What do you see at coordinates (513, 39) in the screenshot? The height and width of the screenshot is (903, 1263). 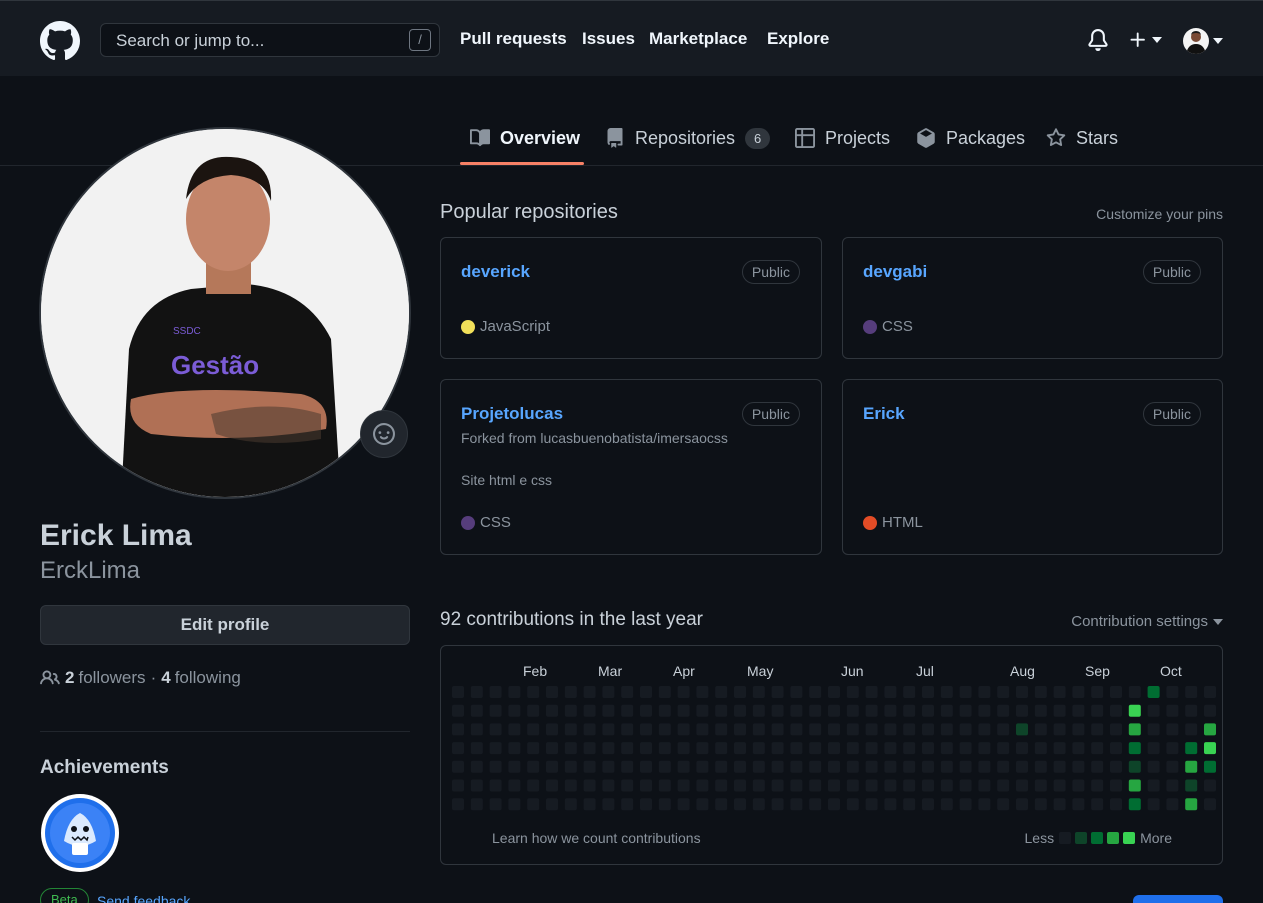 I see `nav-pull-requests: Pull requests` at bounding box center [513, 39].